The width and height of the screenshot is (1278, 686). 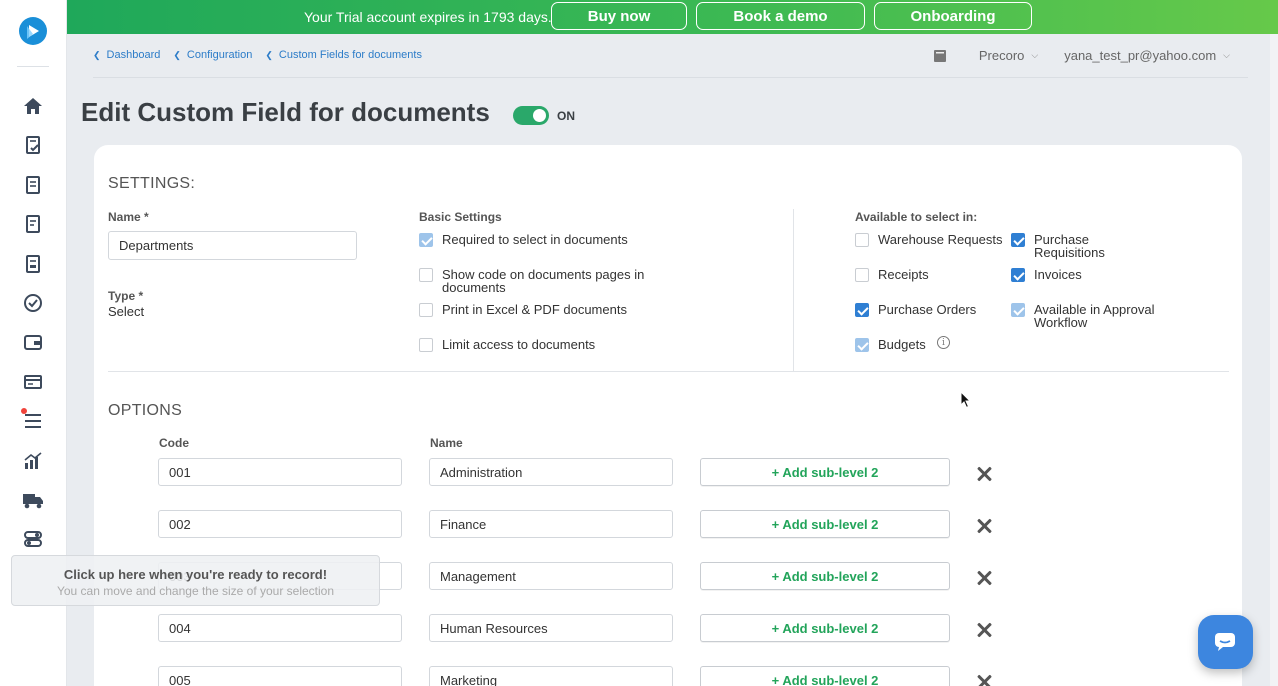 What do you see at coordinates (793, 290) in the screenshot?
I see `settings-vertical-divider` at bounding box center [793, 290].